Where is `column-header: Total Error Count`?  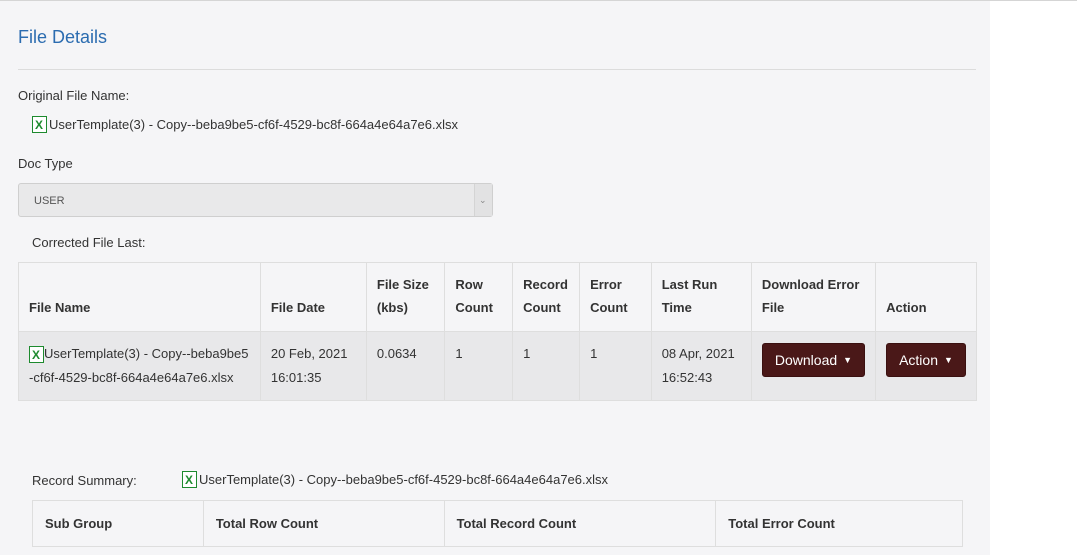
column-header: Total Error Count is located at coordinates (839, 523).